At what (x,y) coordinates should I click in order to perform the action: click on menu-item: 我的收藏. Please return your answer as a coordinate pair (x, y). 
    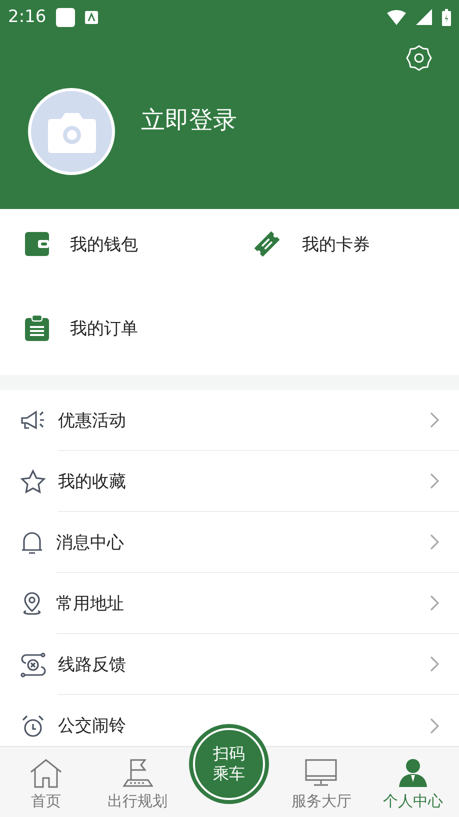
    Looking at the image, I should click on (243, 481).